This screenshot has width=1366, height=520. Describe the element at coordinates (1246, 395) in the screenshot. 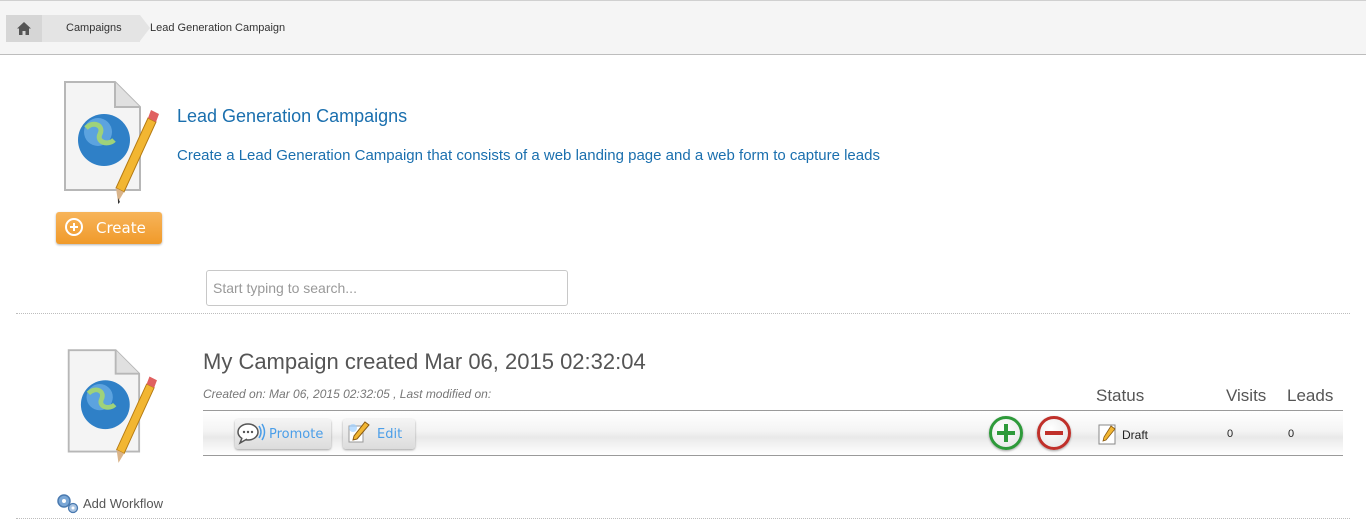

I see `column-header-visits: Visits` at that location.